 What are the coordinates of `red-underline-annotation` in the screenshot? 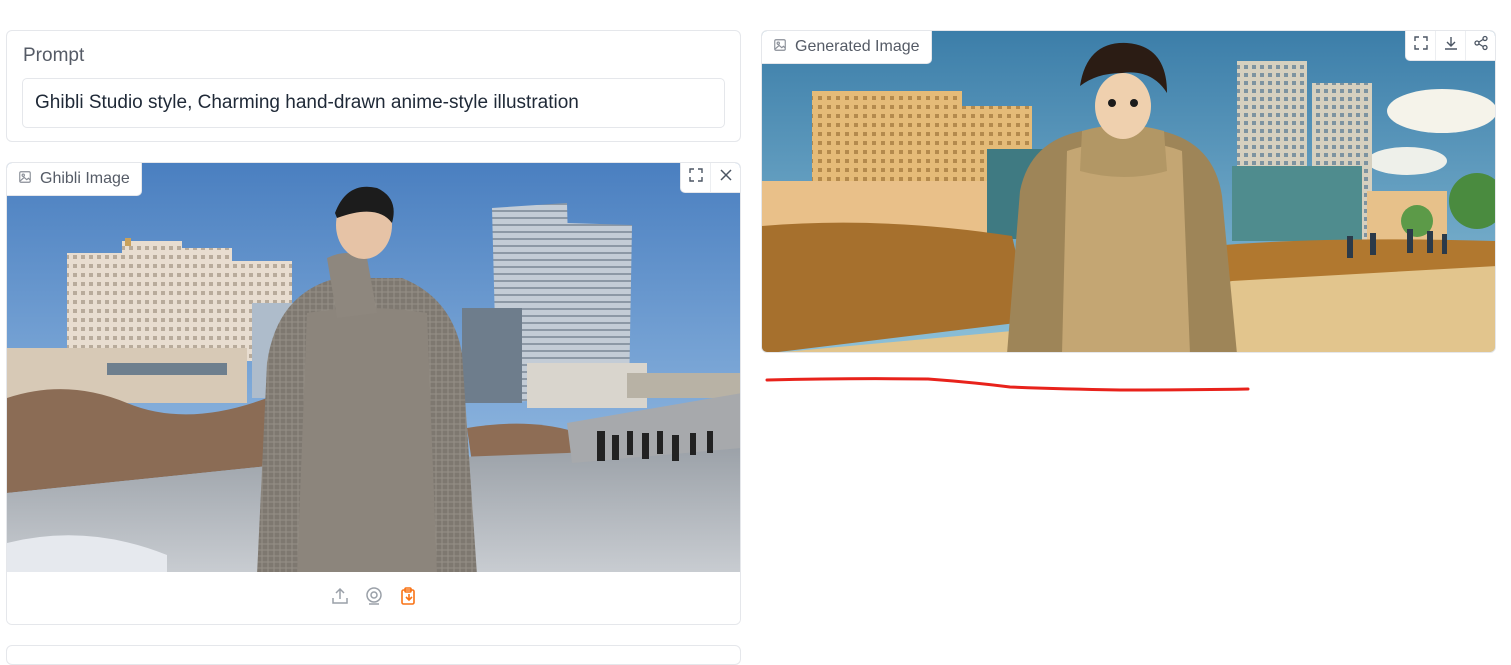 It's located at (1007, 384).